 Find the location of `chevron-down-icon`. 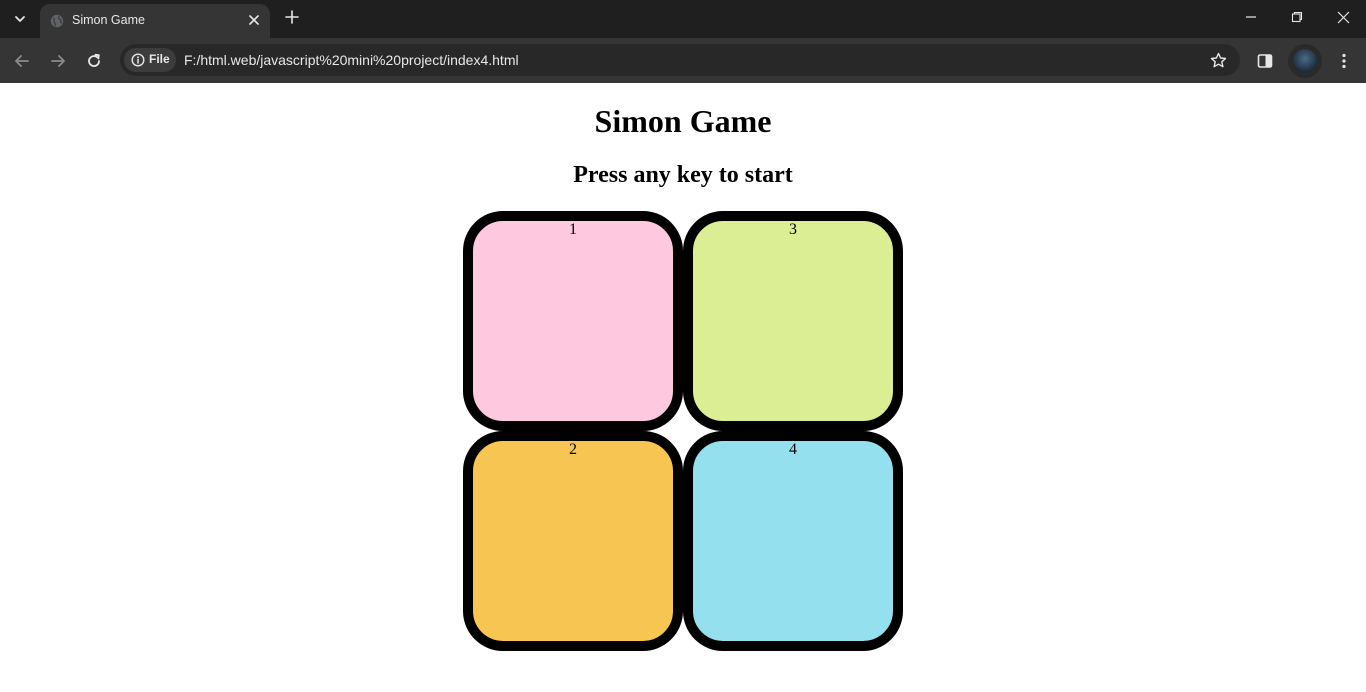

chevron-down-icon is located at coordinates (20, 19).